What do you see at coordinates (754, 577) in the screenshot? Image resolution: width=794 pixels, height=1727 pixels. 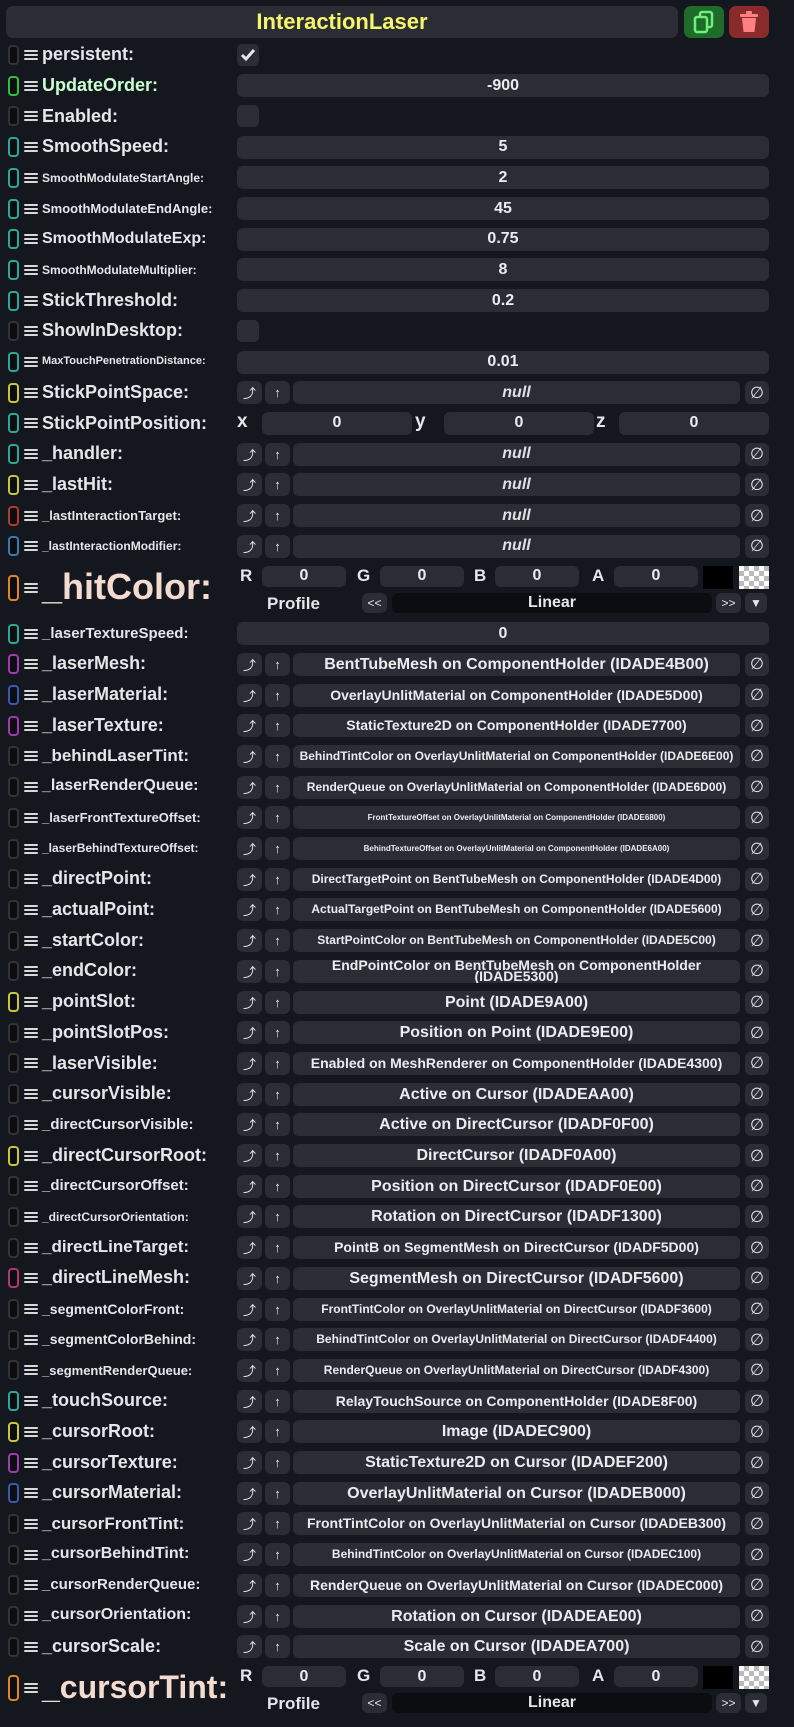 I see `alpha-swatch` at bounding box center [754, 577].